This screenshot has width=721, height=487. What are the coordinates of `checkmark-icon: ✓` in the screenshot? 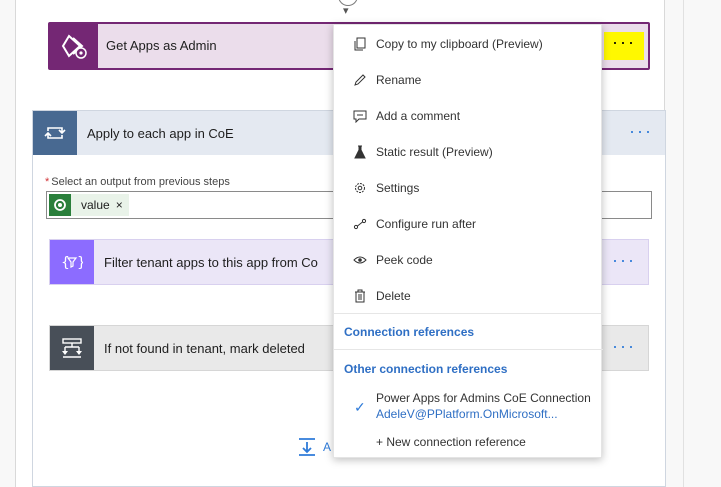 It's located at (360, 407).